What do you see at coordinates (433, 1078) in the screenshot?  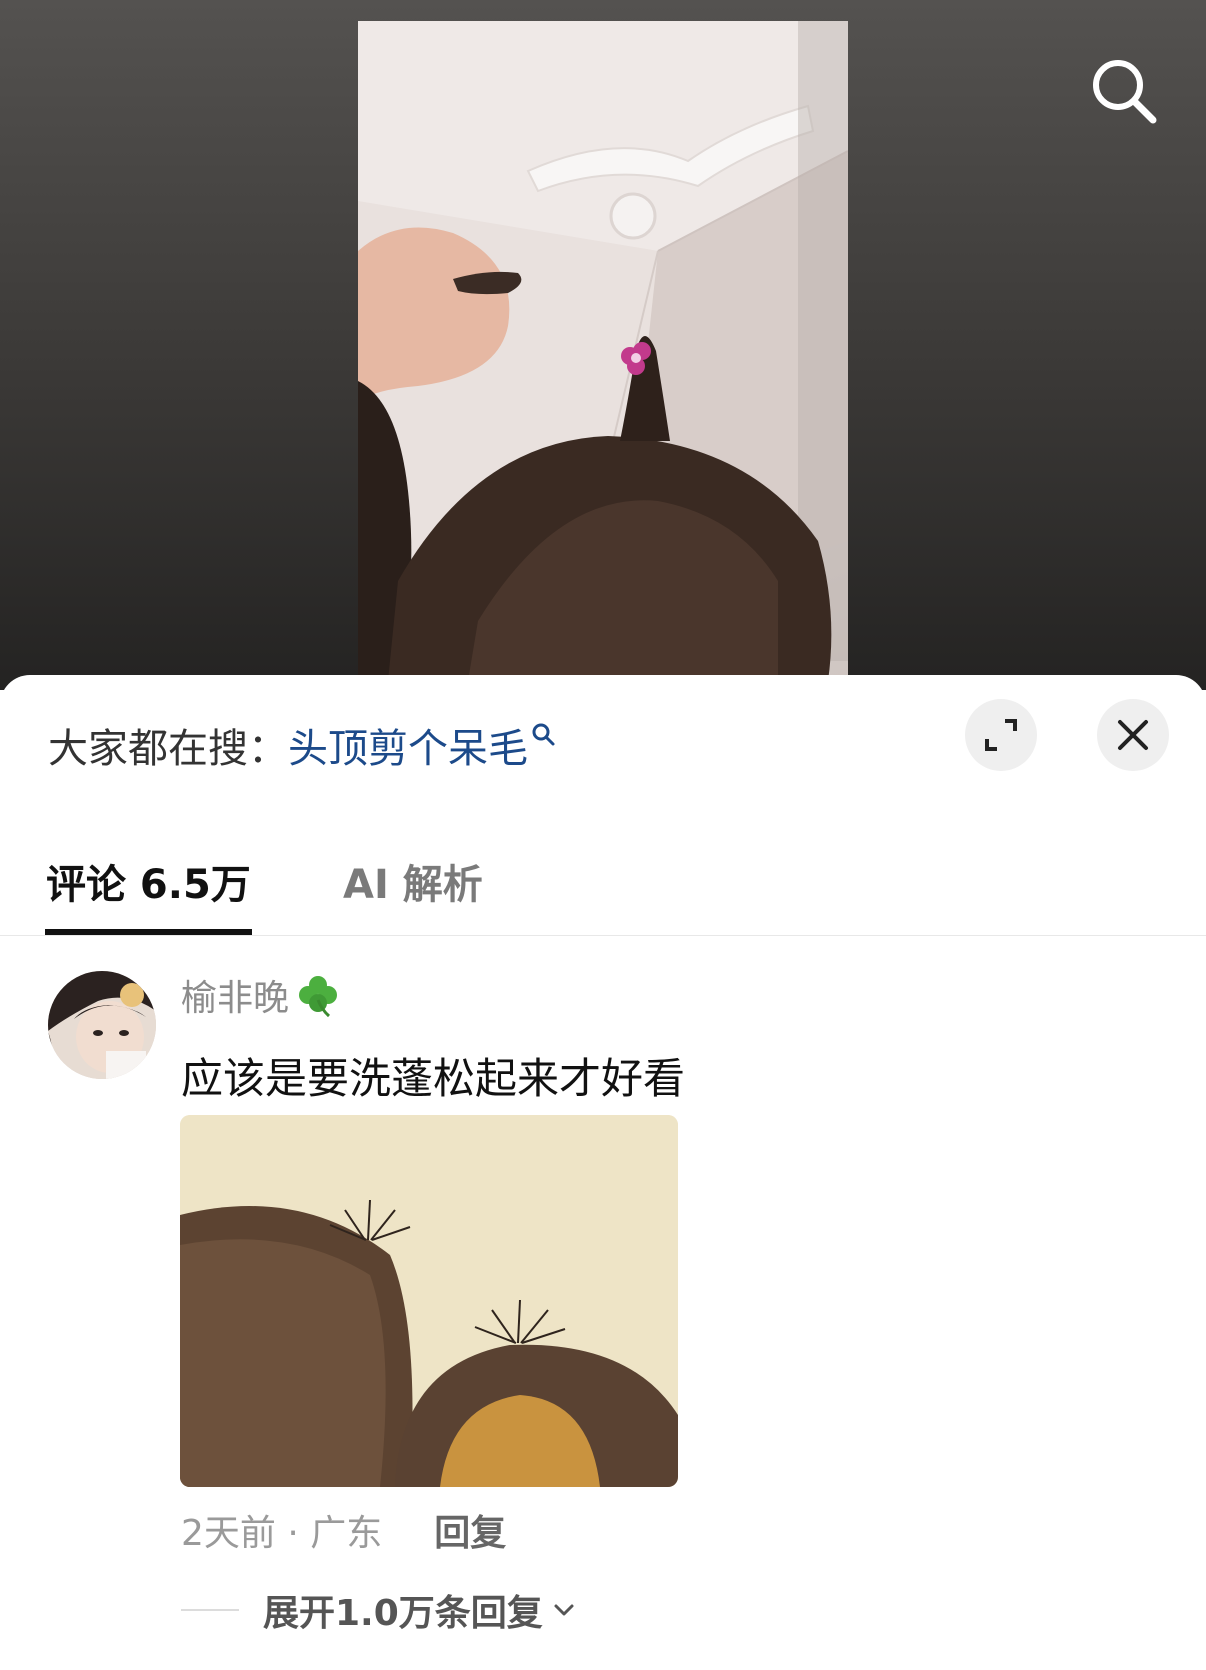 I see `comment-text: 应该是要洗蓬松起来才好看` at bounding box center [433, 1078].